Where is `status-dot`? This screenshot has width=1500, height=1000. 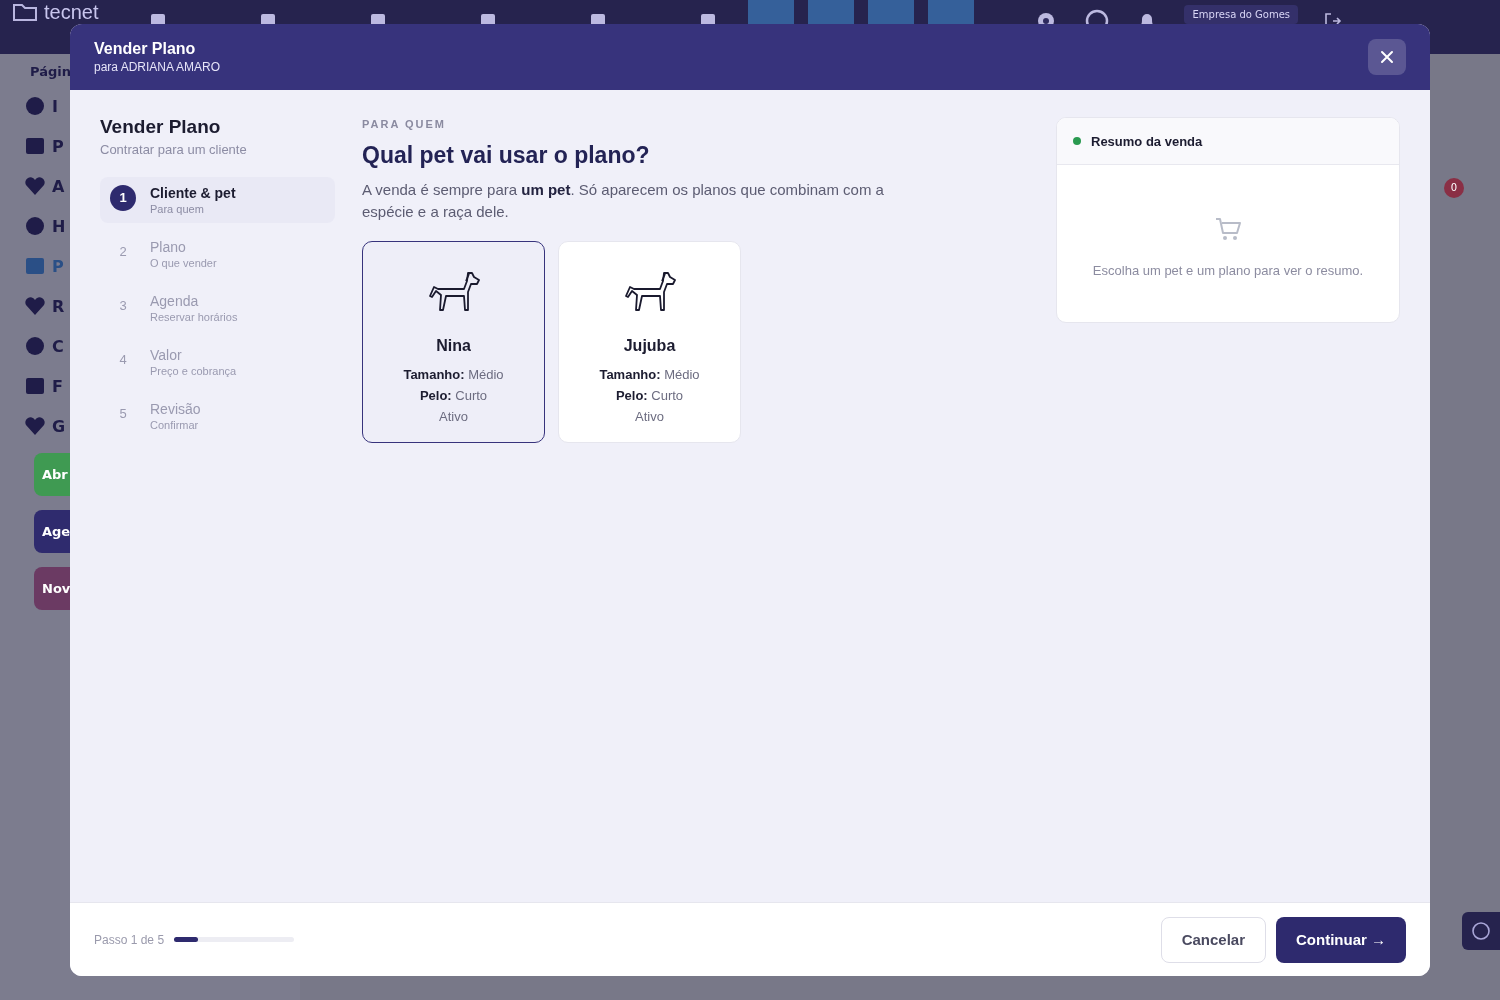 status-dot is located at coordinates (1077, 141).